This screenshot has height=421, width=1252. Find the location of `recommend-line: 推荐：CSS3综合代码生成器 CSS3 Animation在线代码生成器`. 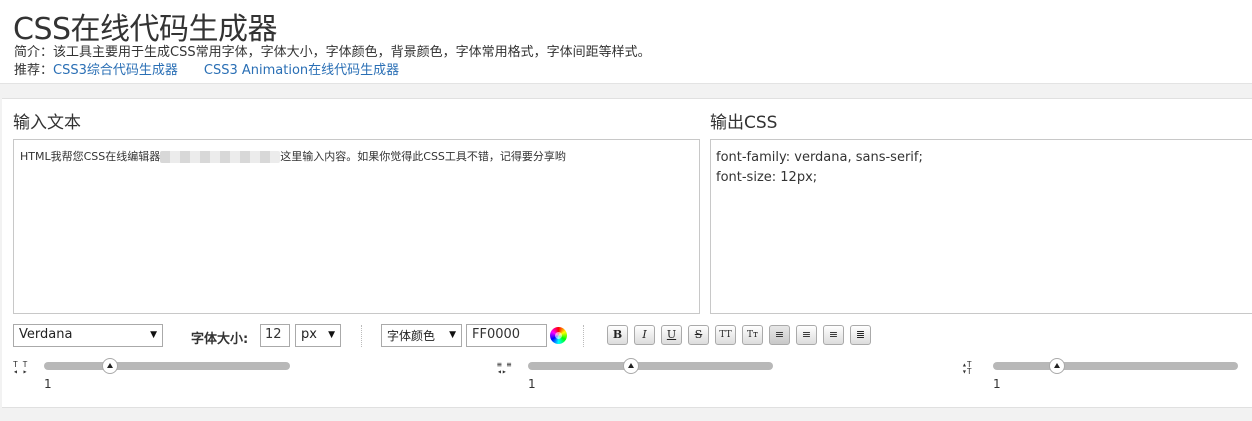

recommend-line: 推荐：CSS3综合代码生成器 CSS3 Animation在线代码生成器 is located at coordinates (206, 68).